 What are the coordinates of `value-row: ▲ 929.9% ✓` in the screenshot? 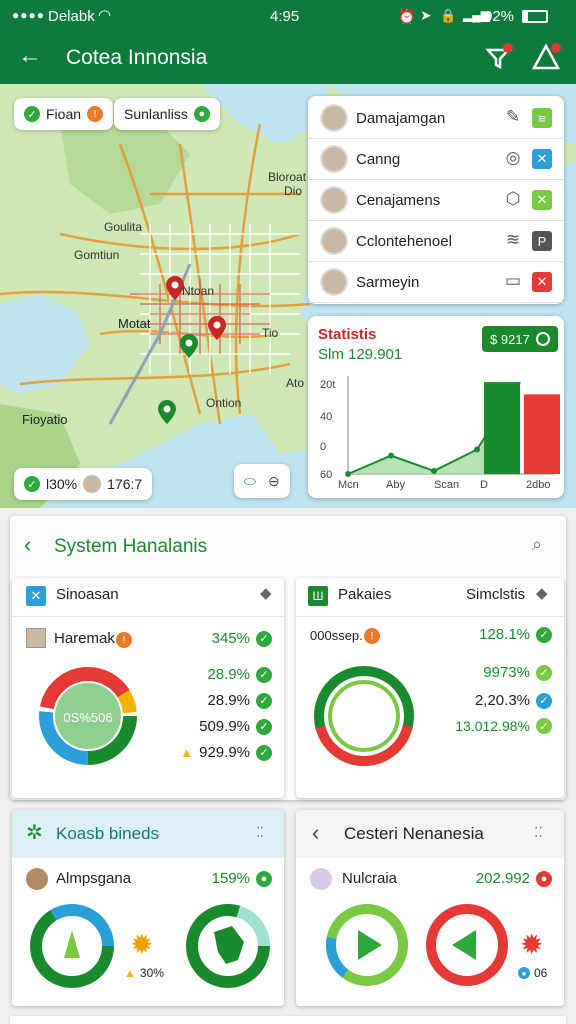 It's located at (217, 752).